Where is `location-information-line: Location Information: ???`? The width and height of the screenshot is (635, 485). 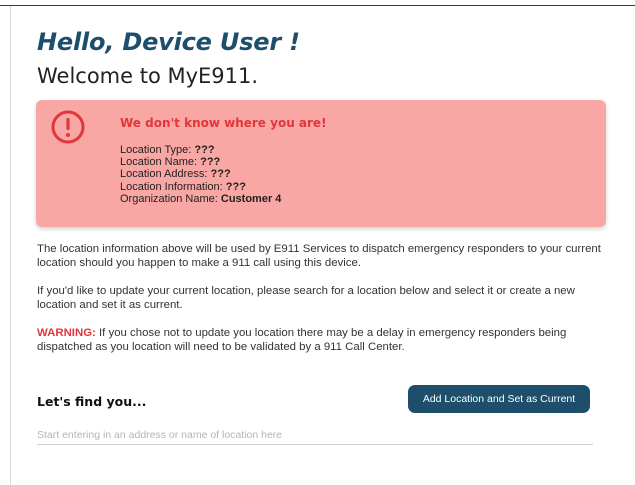
location-information-line: Location Information: ??? is located at coordinates (200, 187).